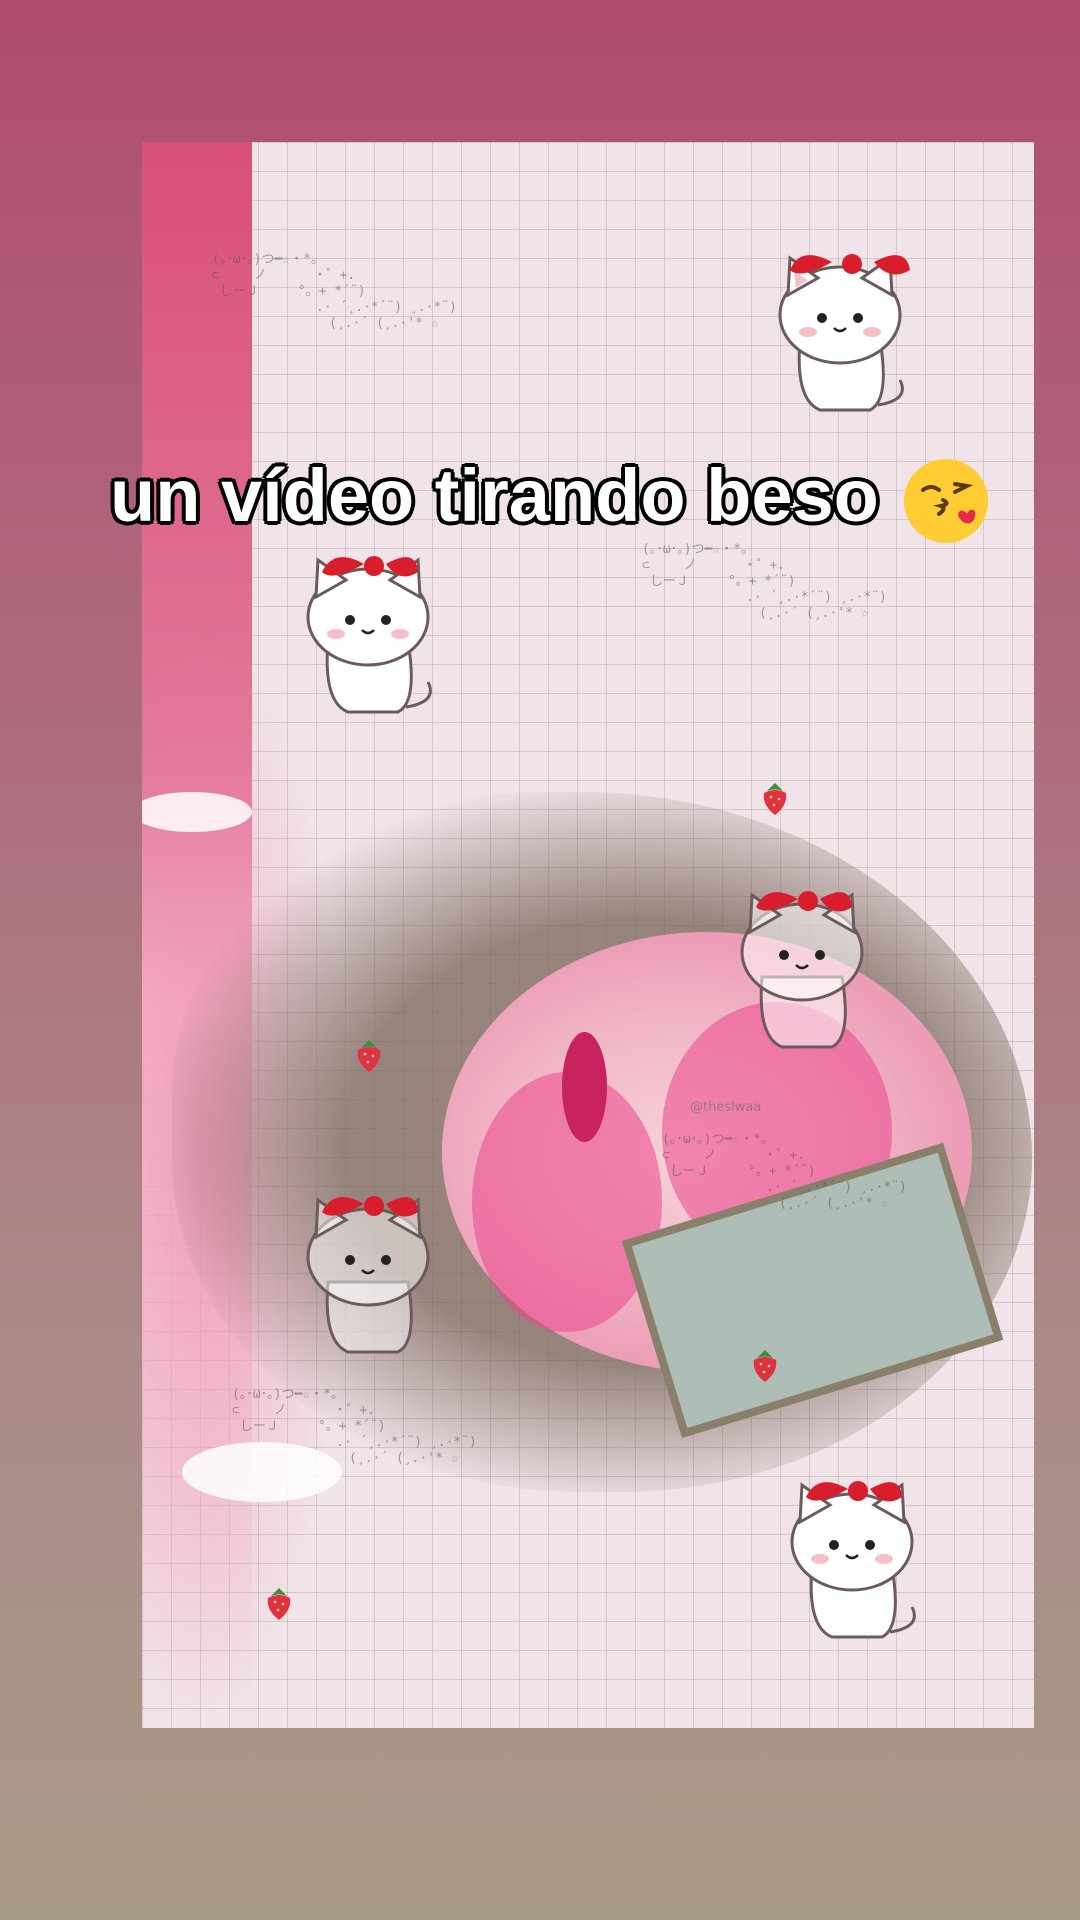  I want to click on lips-shape, so click(584, 1087).